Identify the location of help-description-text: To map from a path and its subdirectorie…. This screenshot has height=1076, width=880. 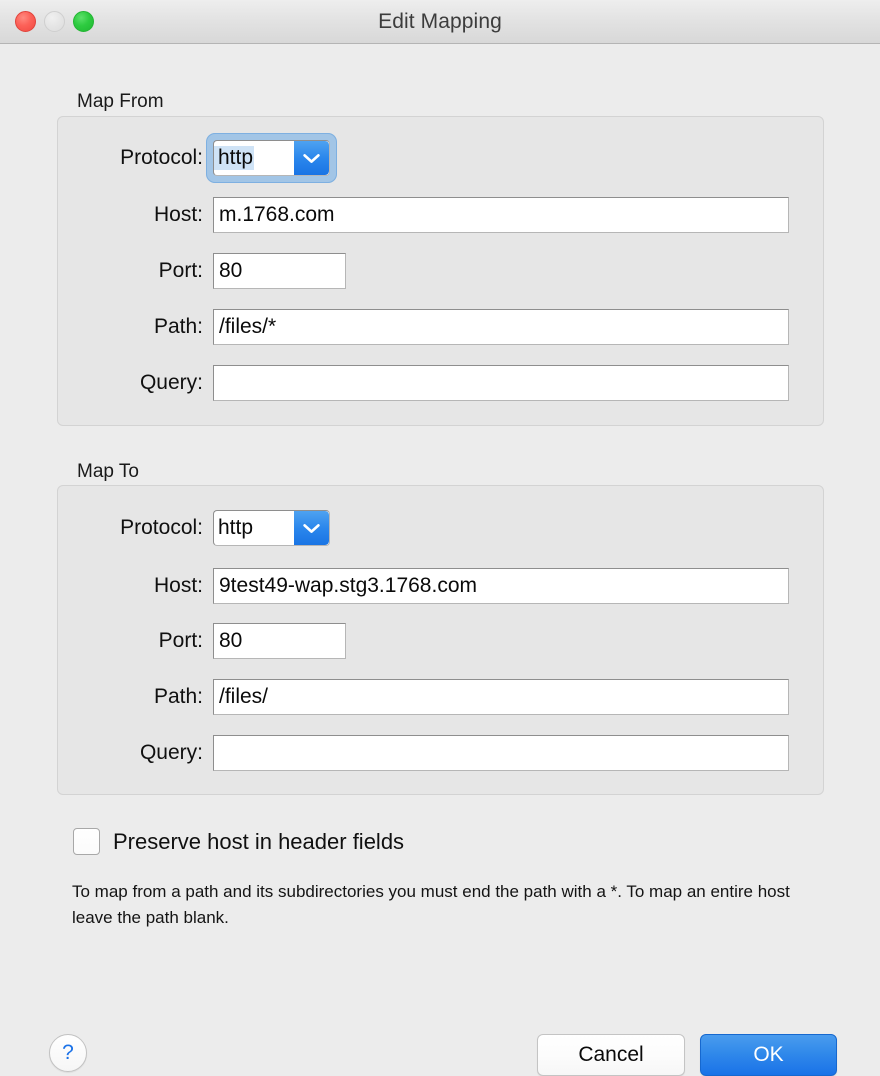
(431, 904).